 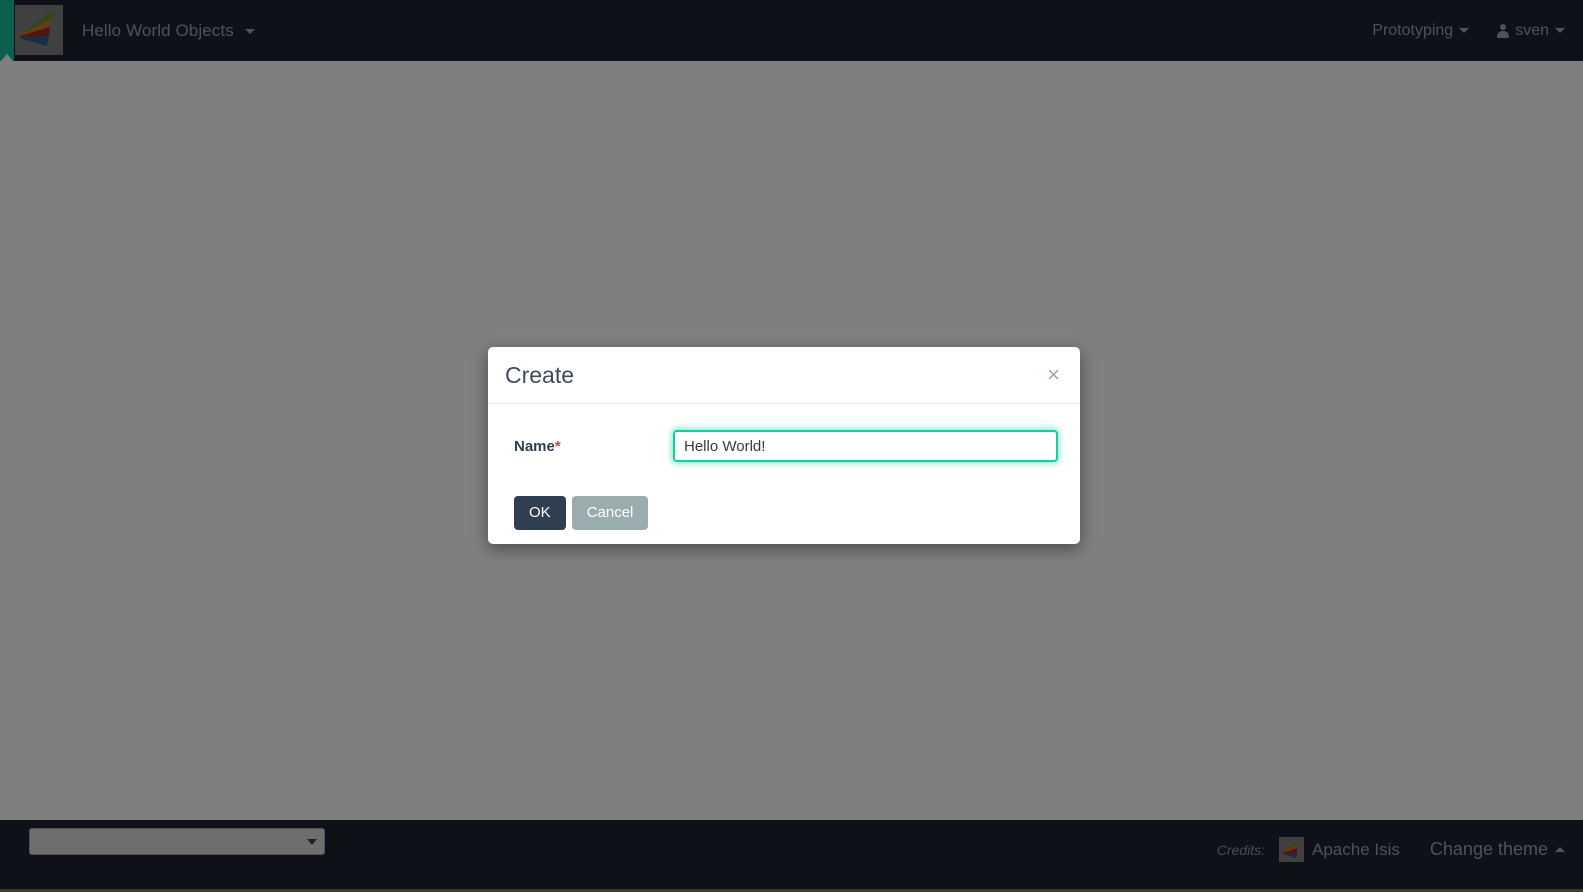 I want to click on close-icon: ×, so click(x=1053, y=375).